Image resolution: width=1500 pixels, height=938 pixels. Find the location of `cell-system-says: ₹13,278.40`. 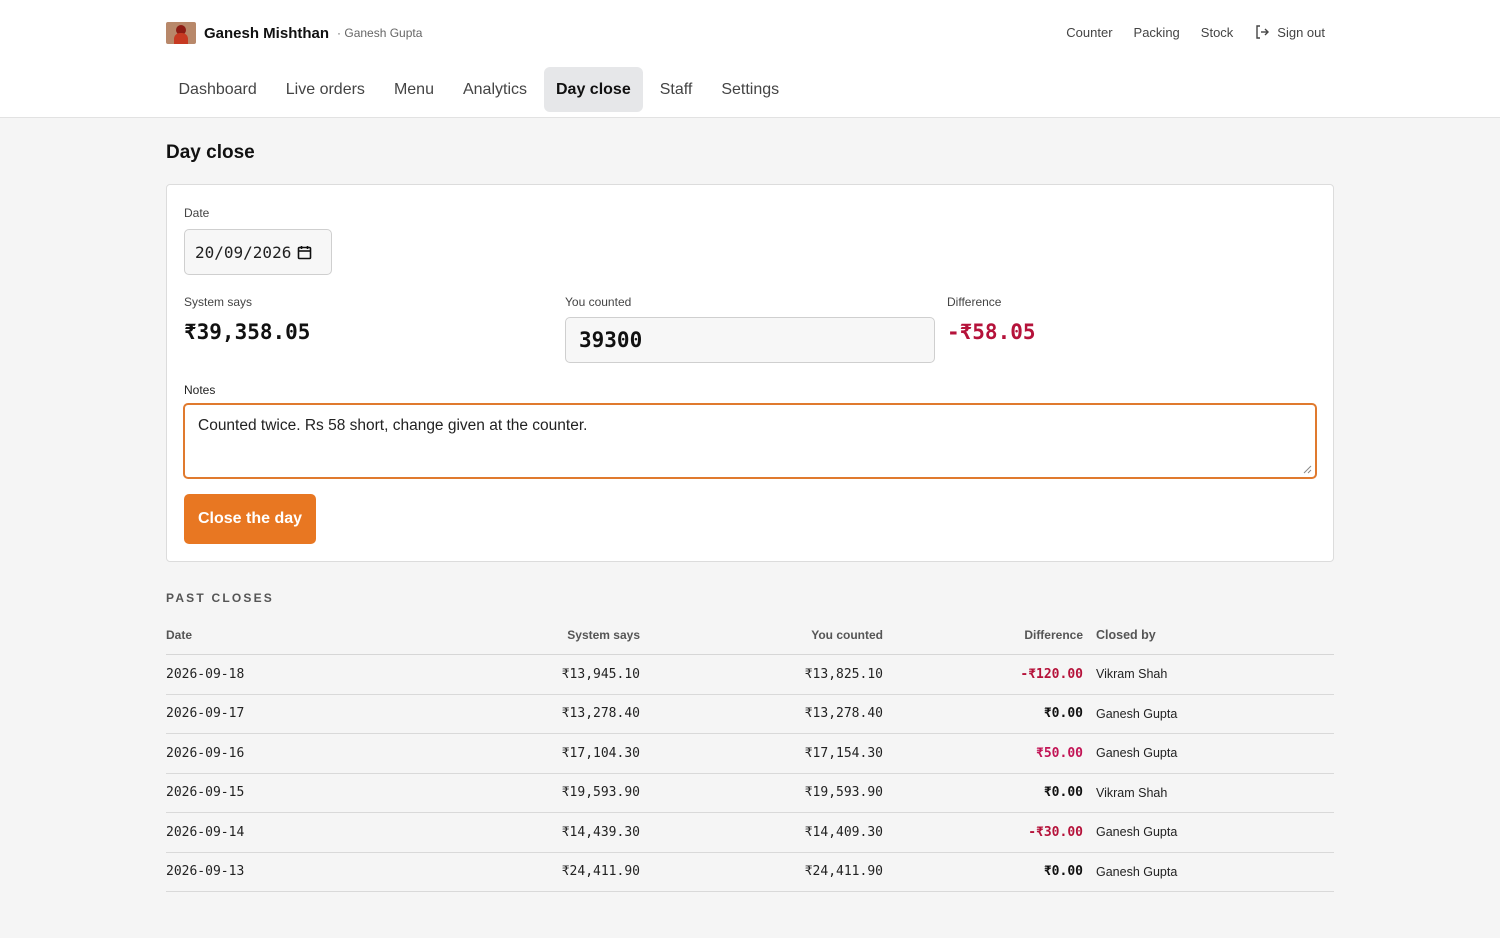

cell-system-says: ₹13,278.40 is located at coordinates (600, 714).